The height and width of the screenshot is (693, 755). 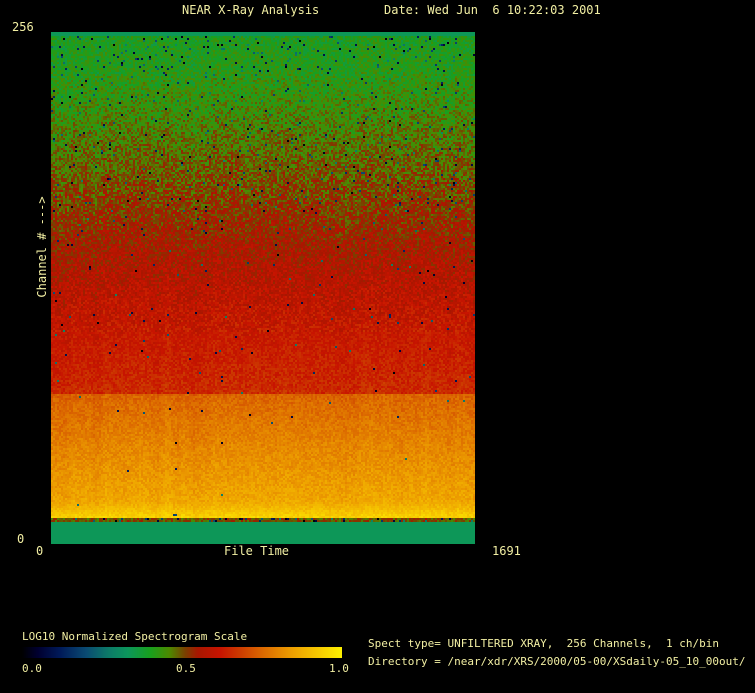 I want to click on colorbar-title: LOG10 Normalized Spectrogram Scale, so click(x=135, y=636).